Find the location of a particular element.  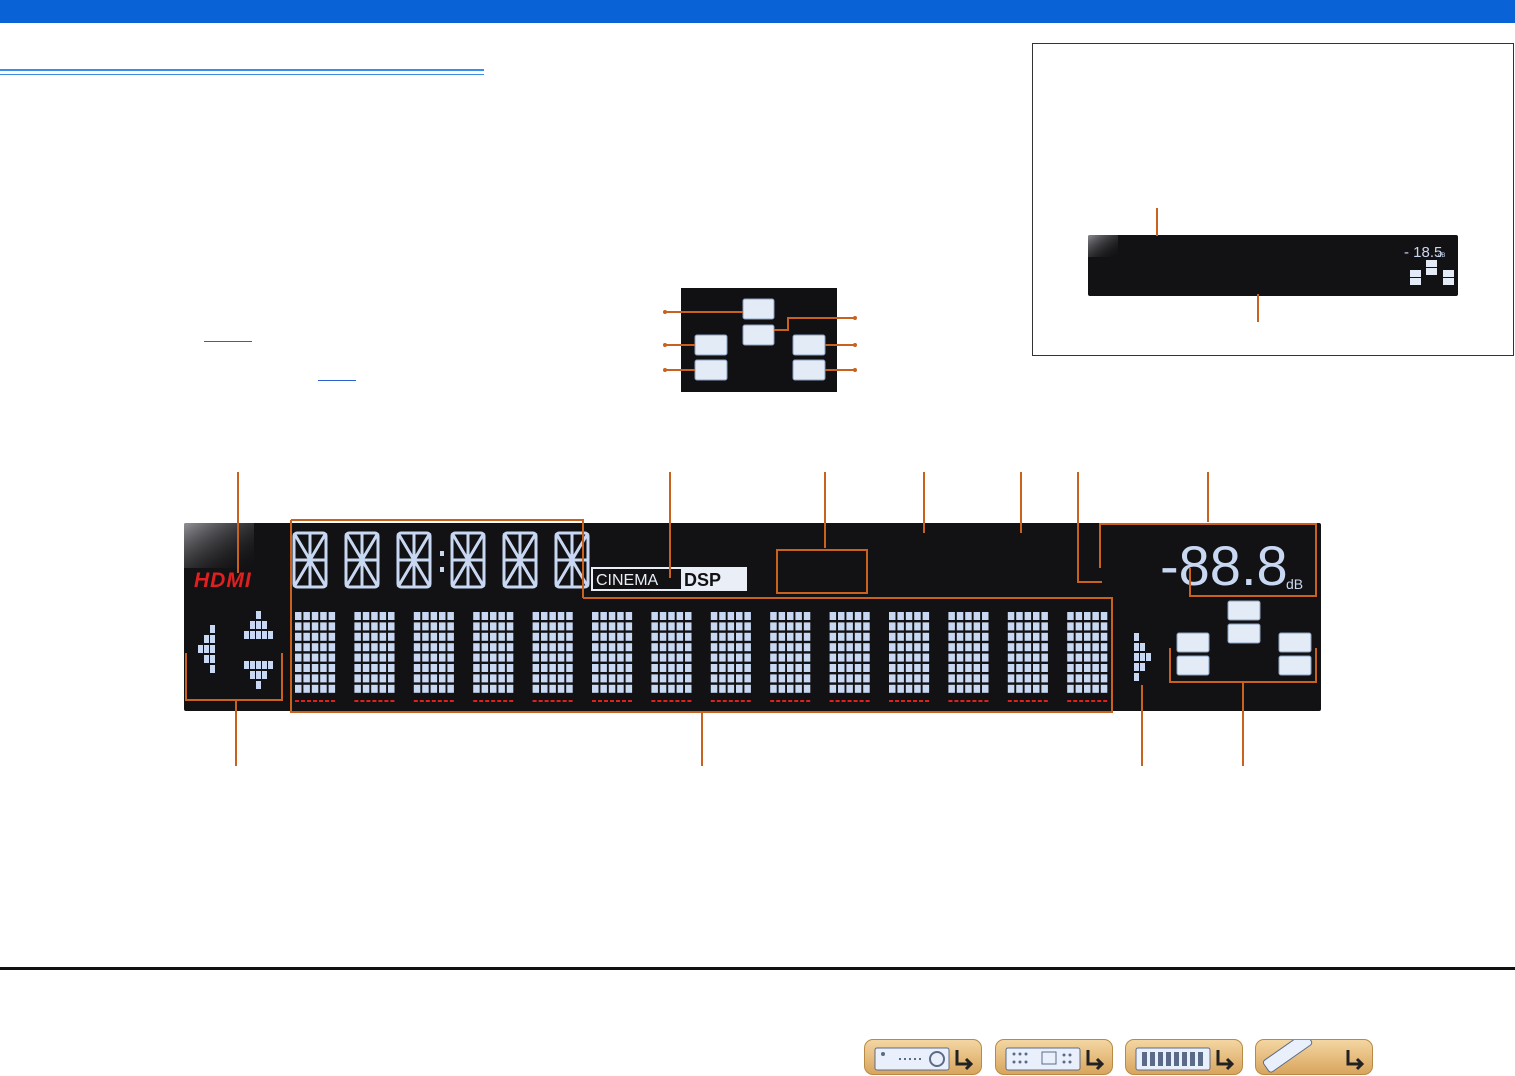

speaker-front-left-box is located at coordinates (711, 345).